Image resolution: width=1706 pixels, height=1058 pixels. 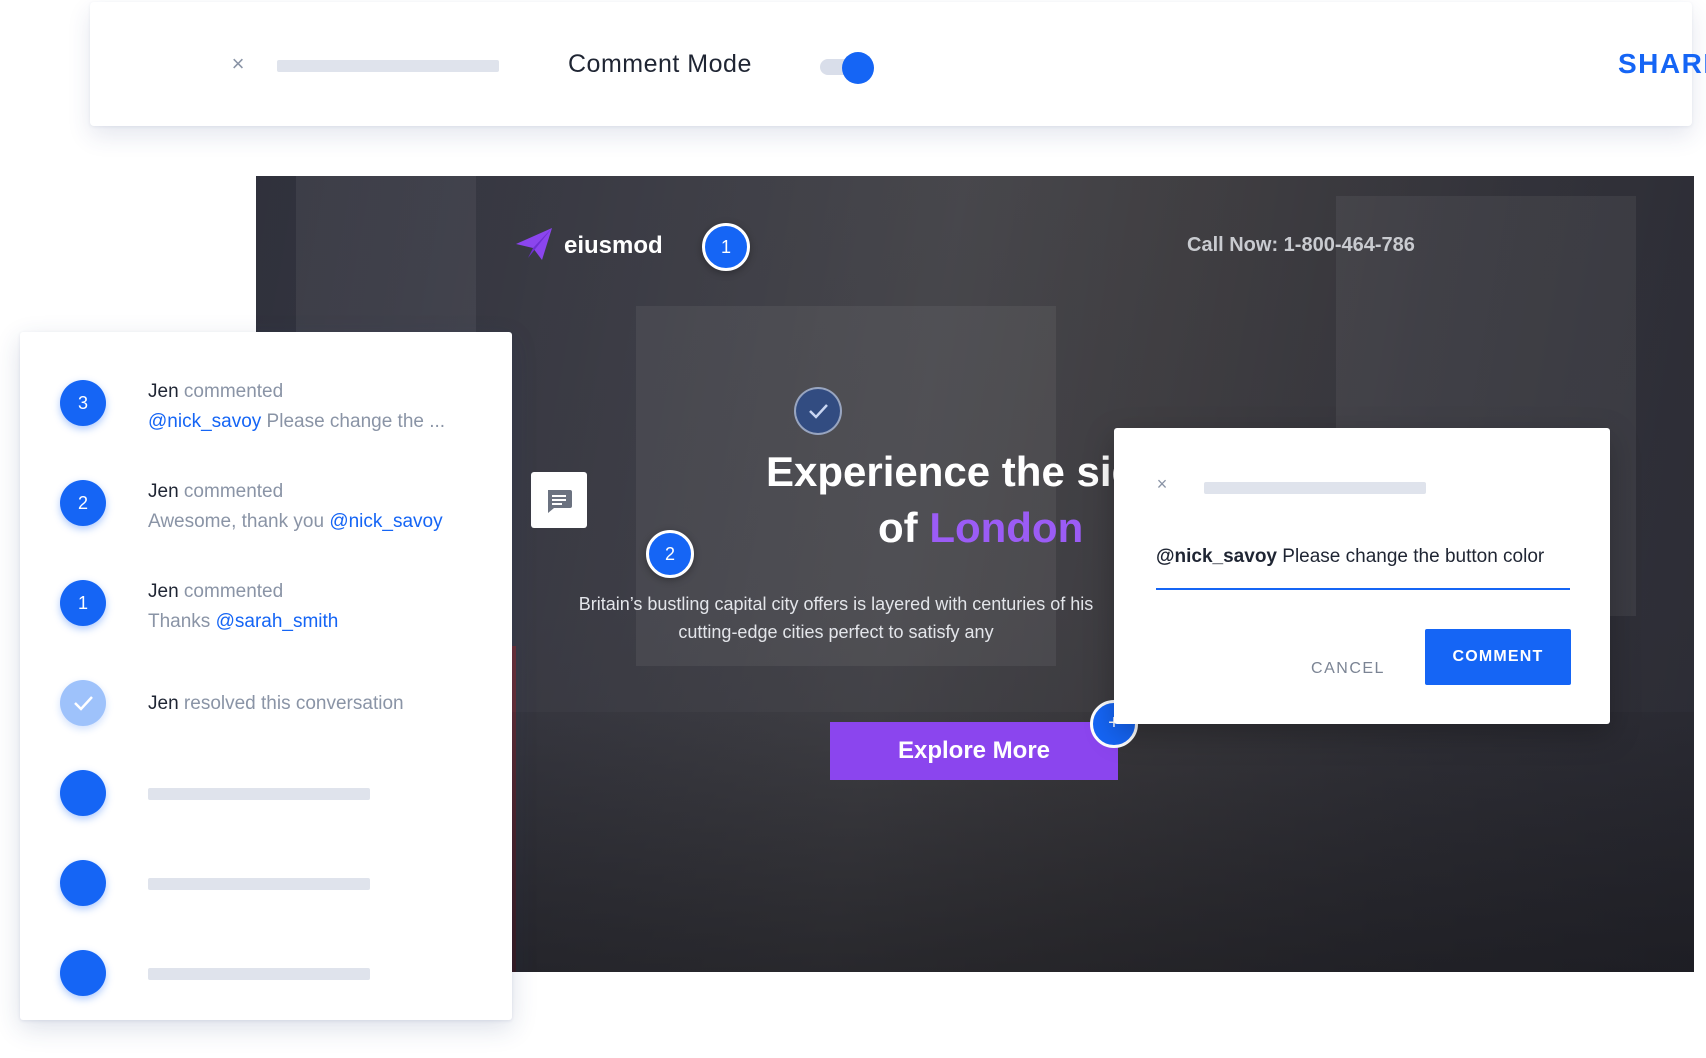 I want to click on call-now-text: Call Now: 1-800-464-786, so click(x=1301, y=245).